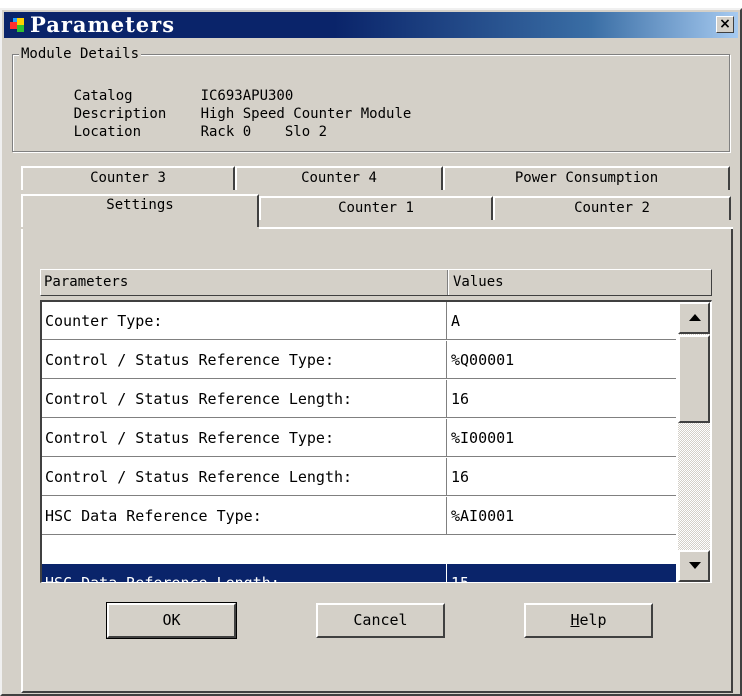  I want to click on arrow-down-icon, so click(695, 565).